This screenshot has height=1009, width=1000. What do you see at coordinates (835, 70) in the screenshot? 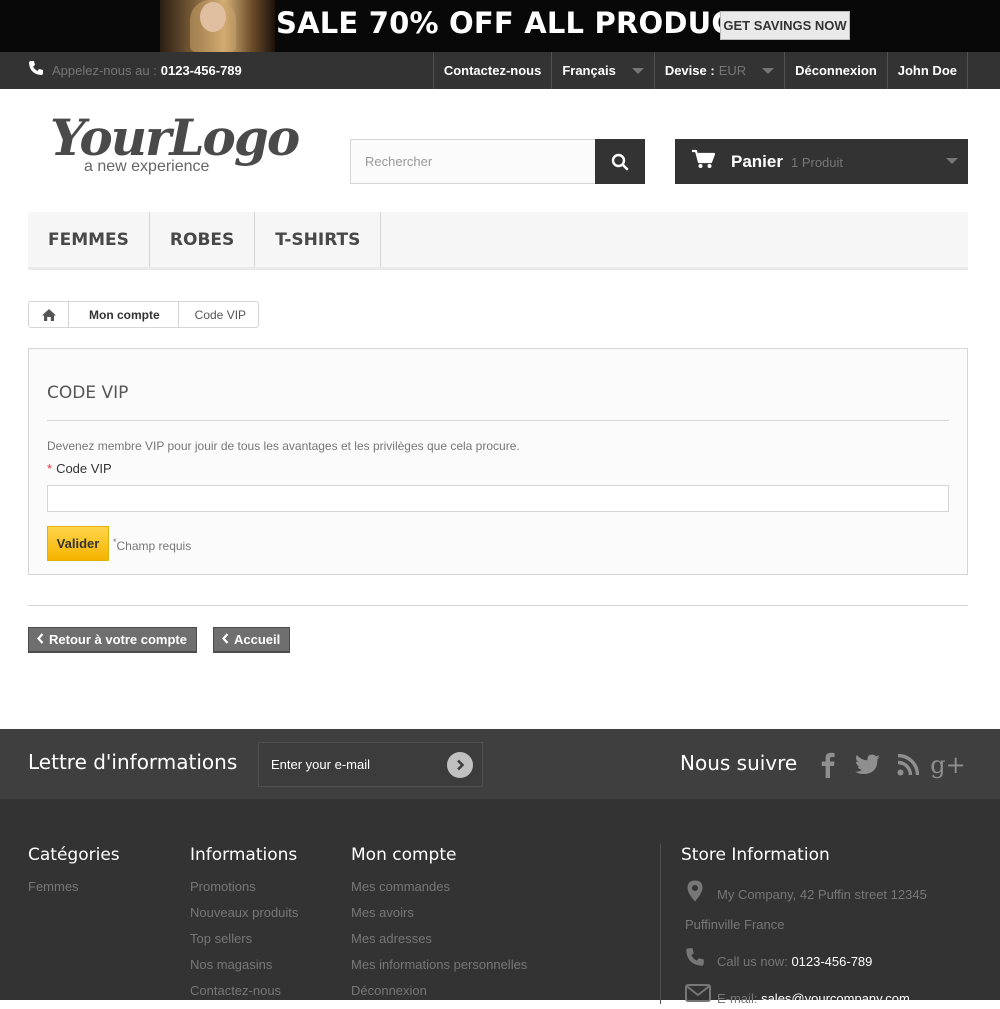
I see `logout-link: Déconnexion` at bounding box center [835, 70].